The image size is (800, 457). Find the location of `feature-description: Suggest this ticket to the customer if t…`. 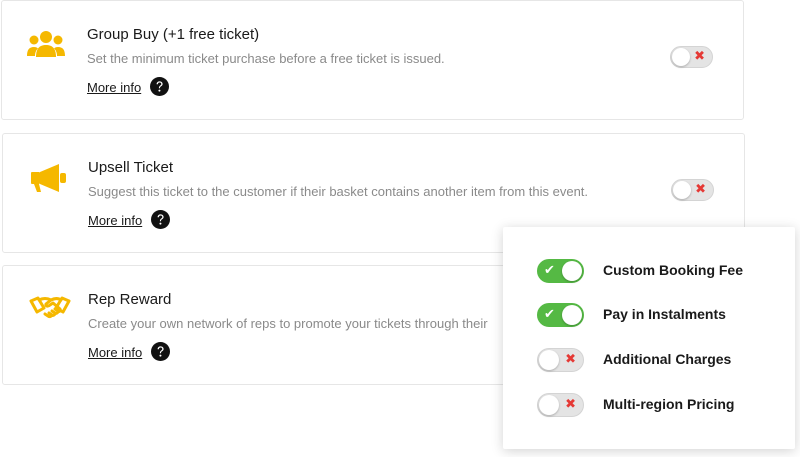

feature-description: Suggest this ticket to the customer if t… is located at coordinates (338, 191).